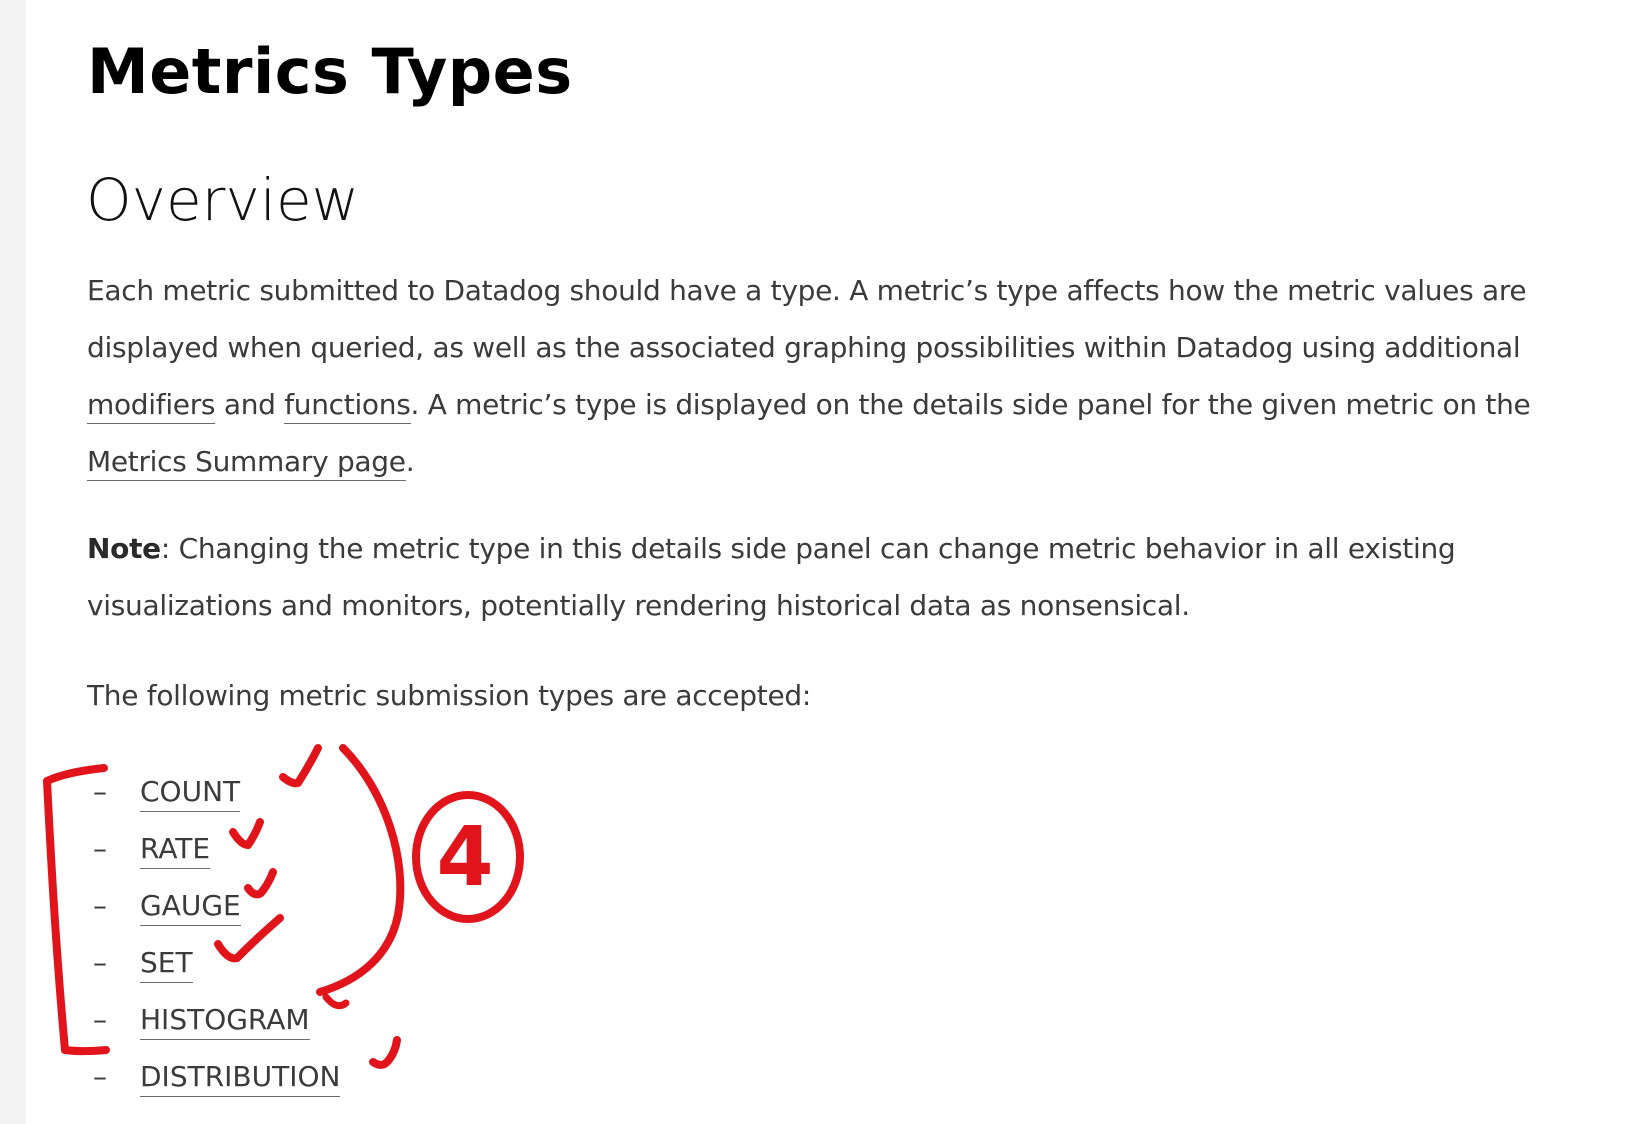 The image size is (1632, 1124). Describe the element at coordinates (250, 404) in the screenshot. I see `intro-text-and: and` at that location.